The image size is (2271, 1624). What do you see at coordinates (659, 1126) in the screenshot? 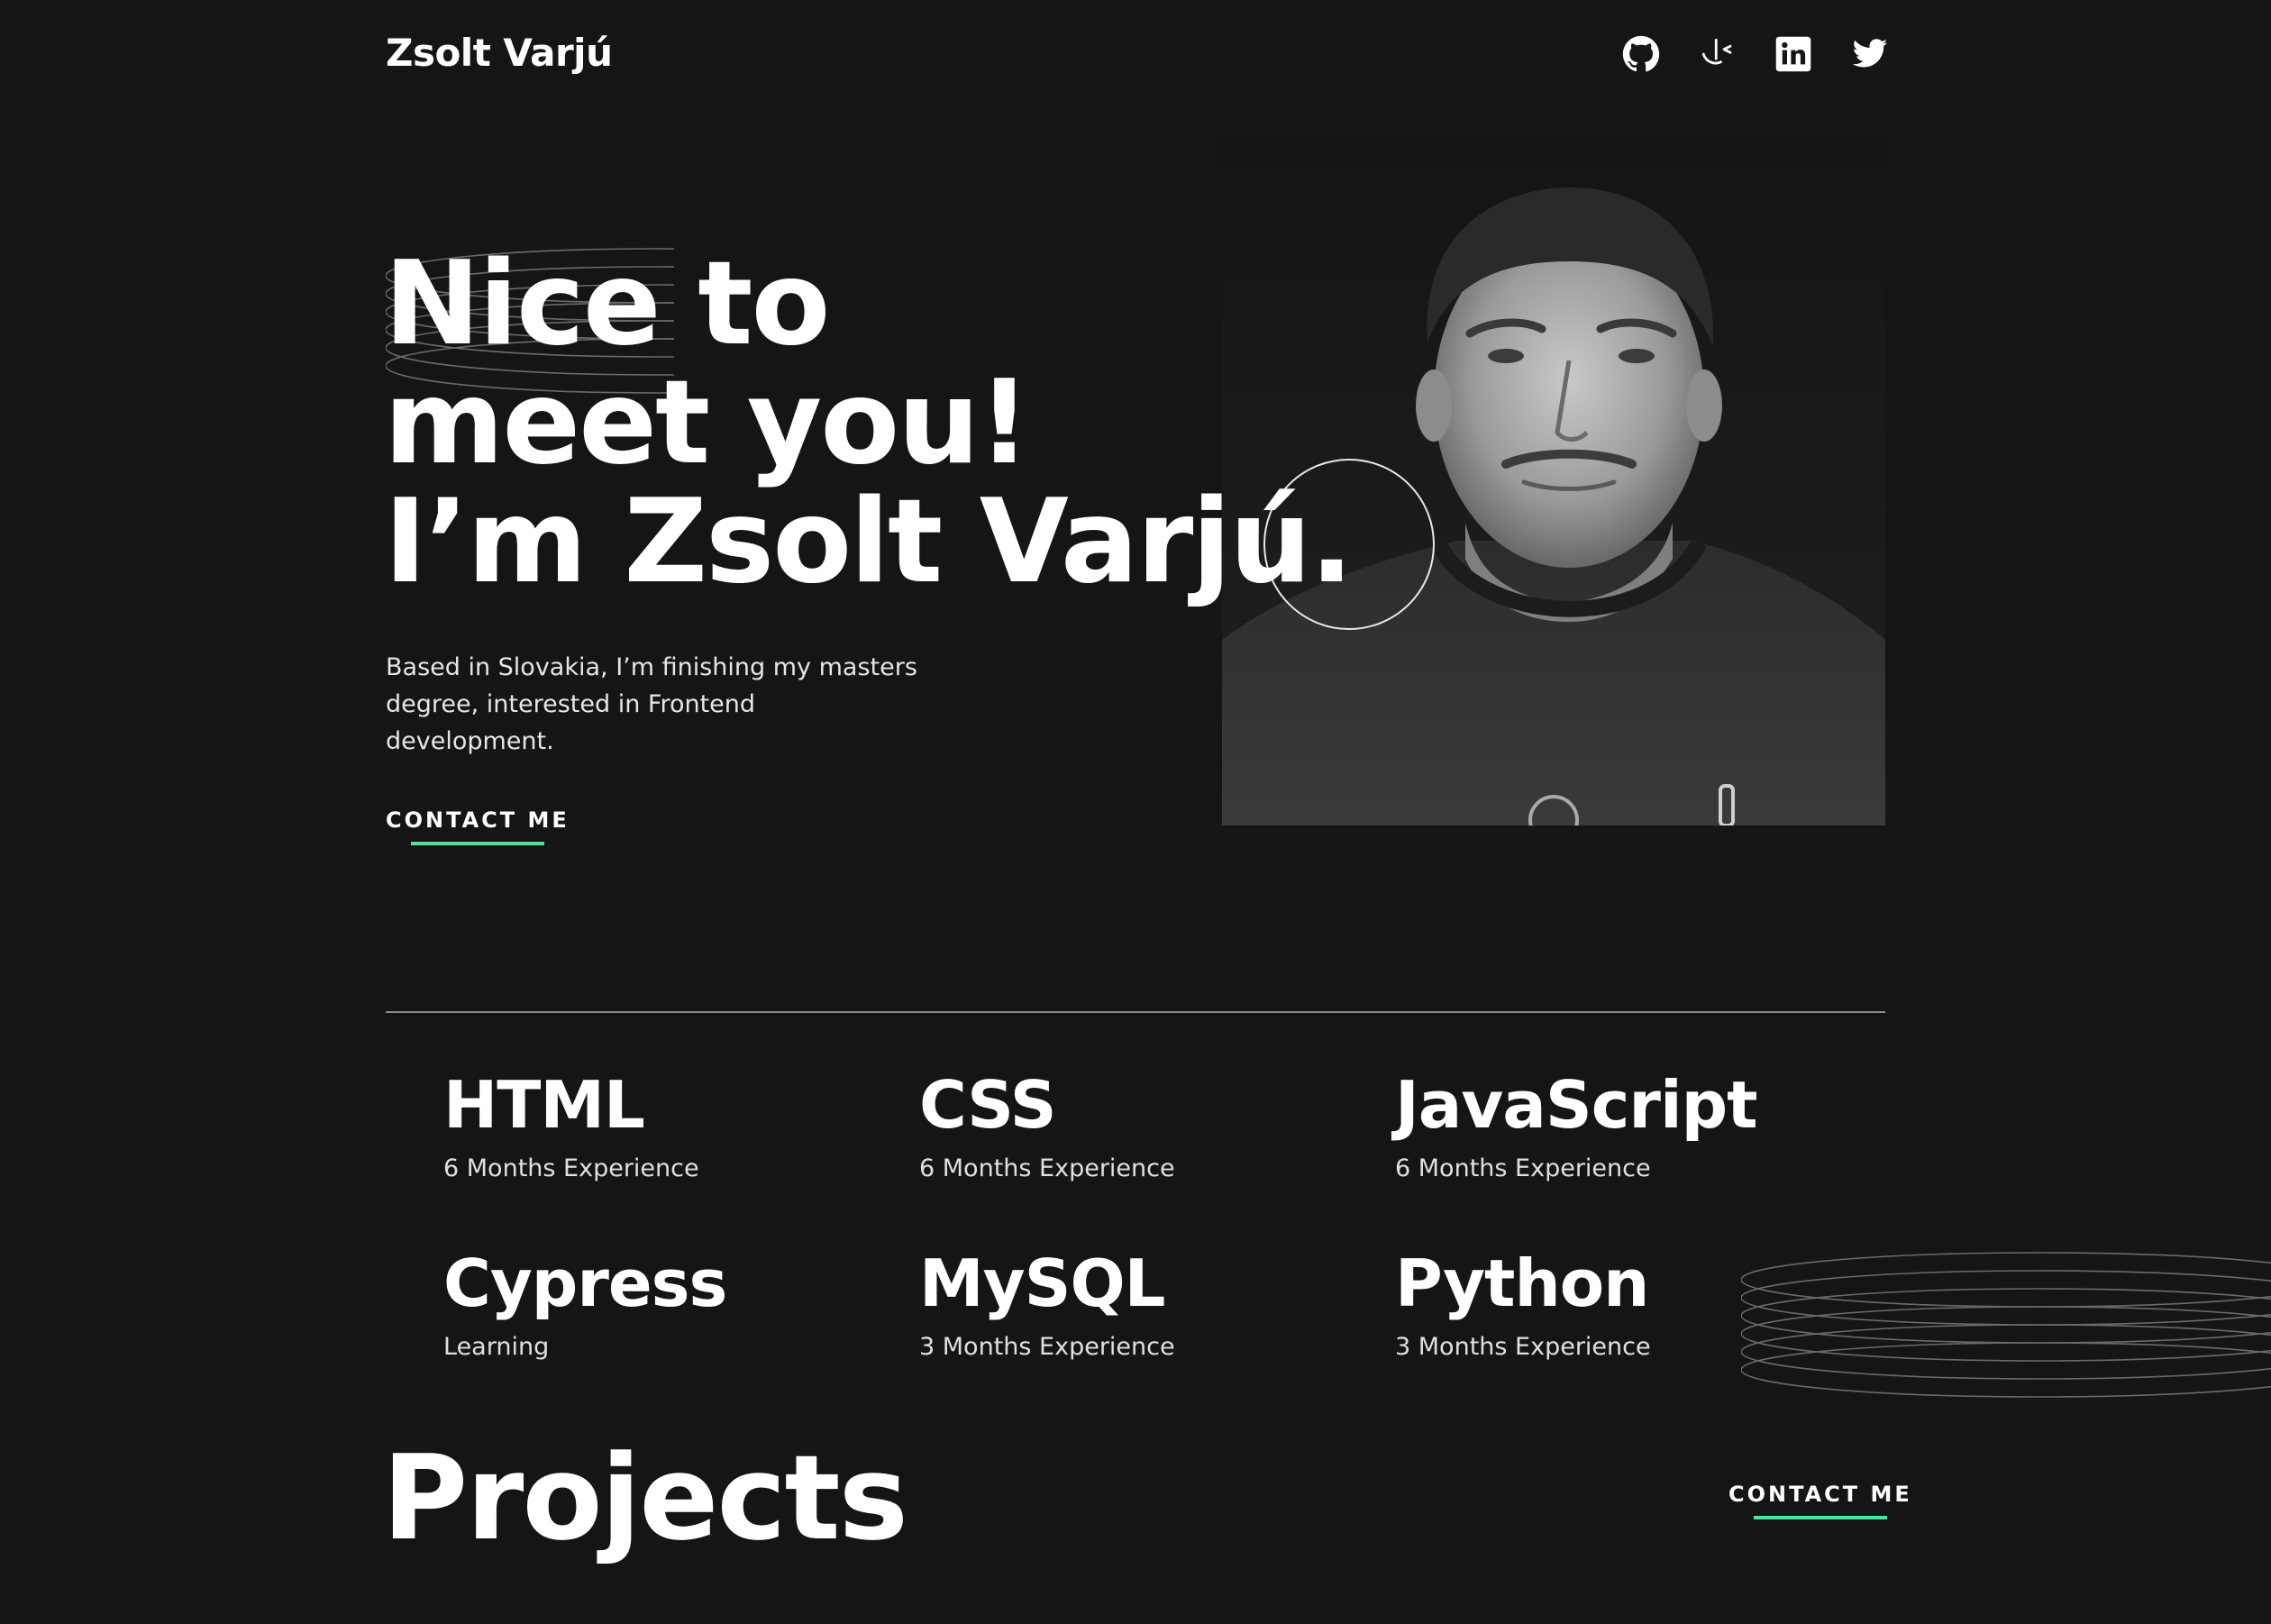
I see `skill-item: HTML 6 Months Experience` at bounding box center [659, 1126].